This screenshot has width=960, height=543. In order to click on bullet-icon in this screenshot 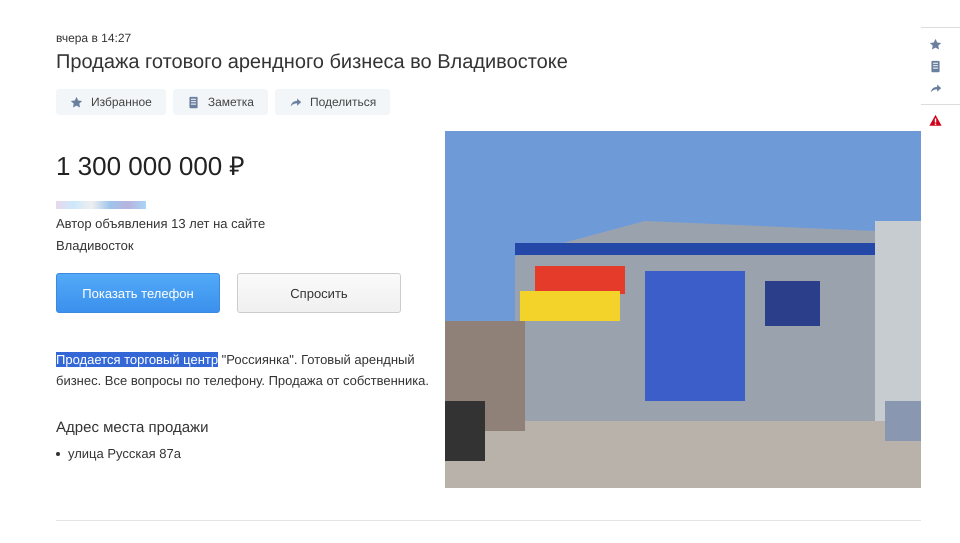, I will do `click(58, 454)`.